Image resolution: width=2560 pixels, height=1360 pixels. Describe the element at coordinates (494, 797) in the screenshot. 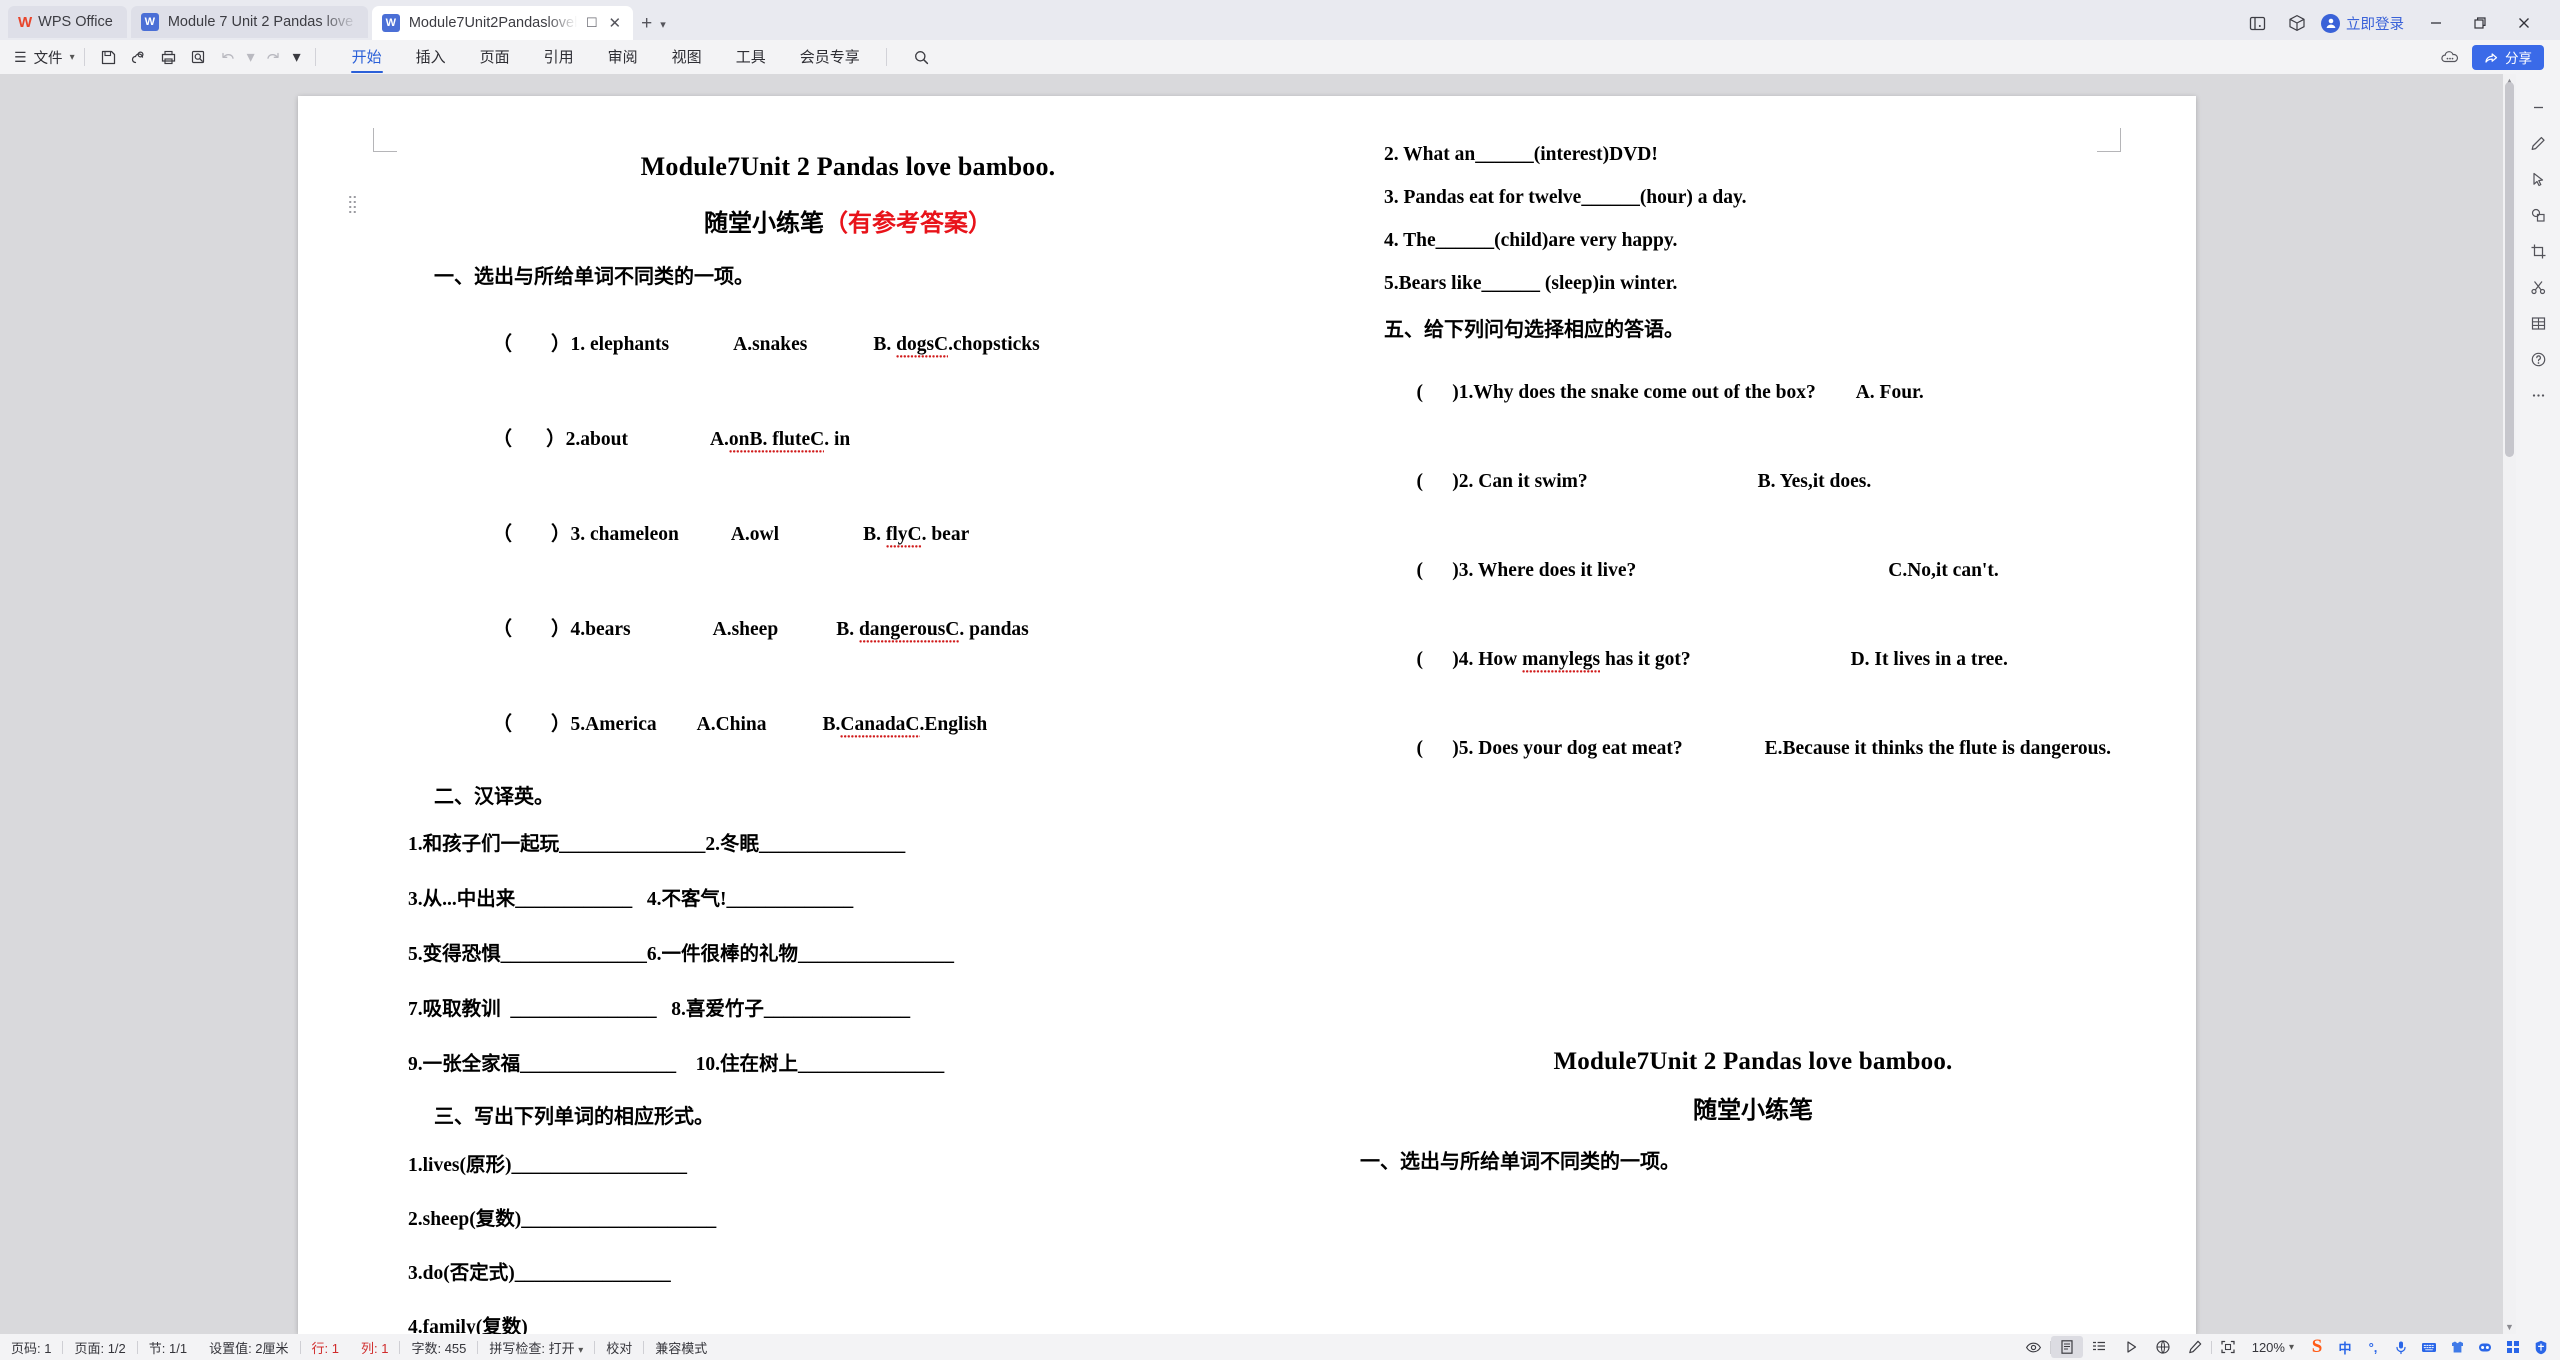

I see `section-2-heading: 二、汉译英。` at that location.